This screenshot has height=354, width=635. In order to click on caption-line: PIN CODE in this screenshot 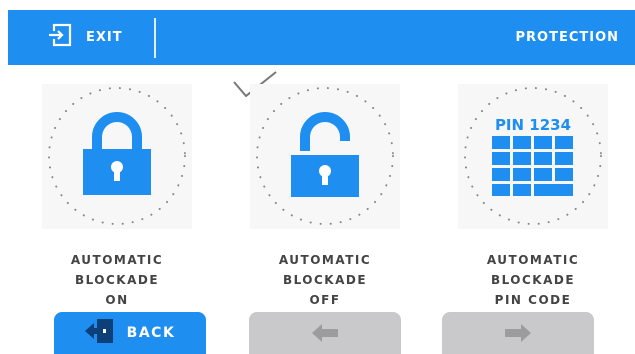, I will do `click(533, 300)`.